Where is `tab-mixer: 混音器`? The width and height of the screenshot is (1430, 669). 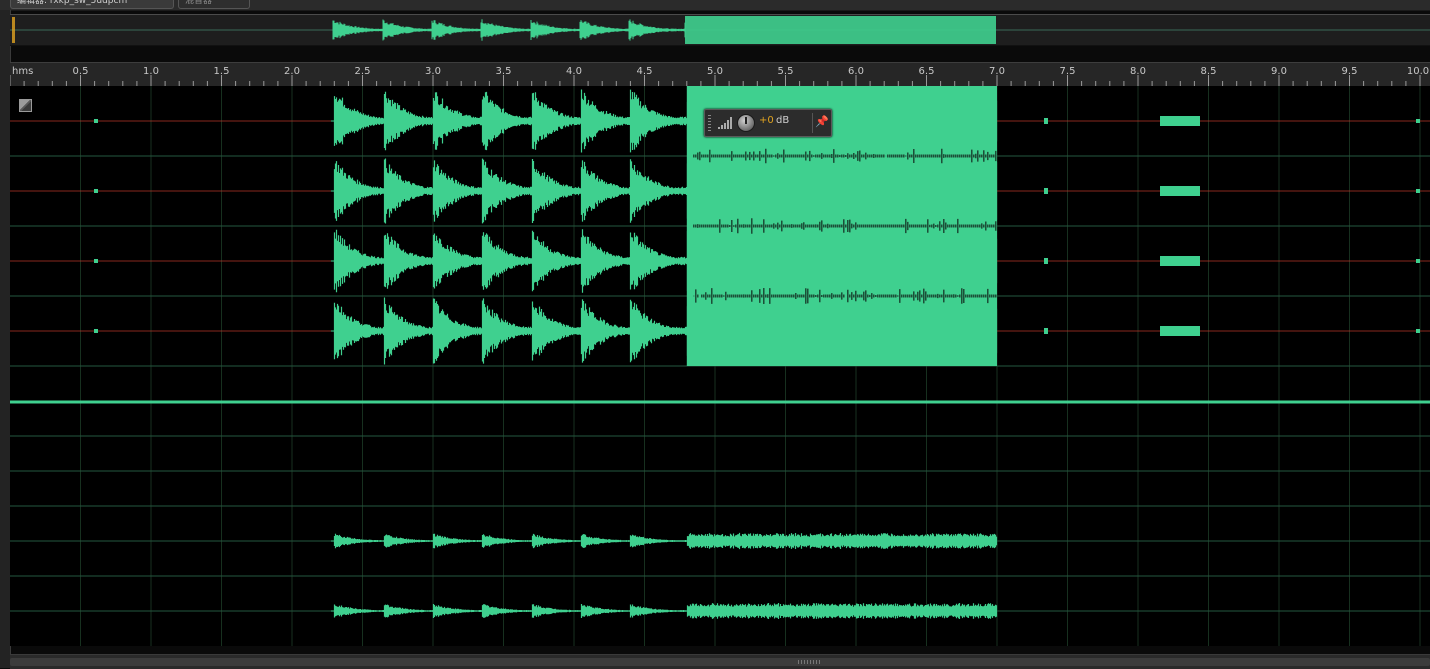
tab-mixer: 混音器 is located at coordinates (214, 4).